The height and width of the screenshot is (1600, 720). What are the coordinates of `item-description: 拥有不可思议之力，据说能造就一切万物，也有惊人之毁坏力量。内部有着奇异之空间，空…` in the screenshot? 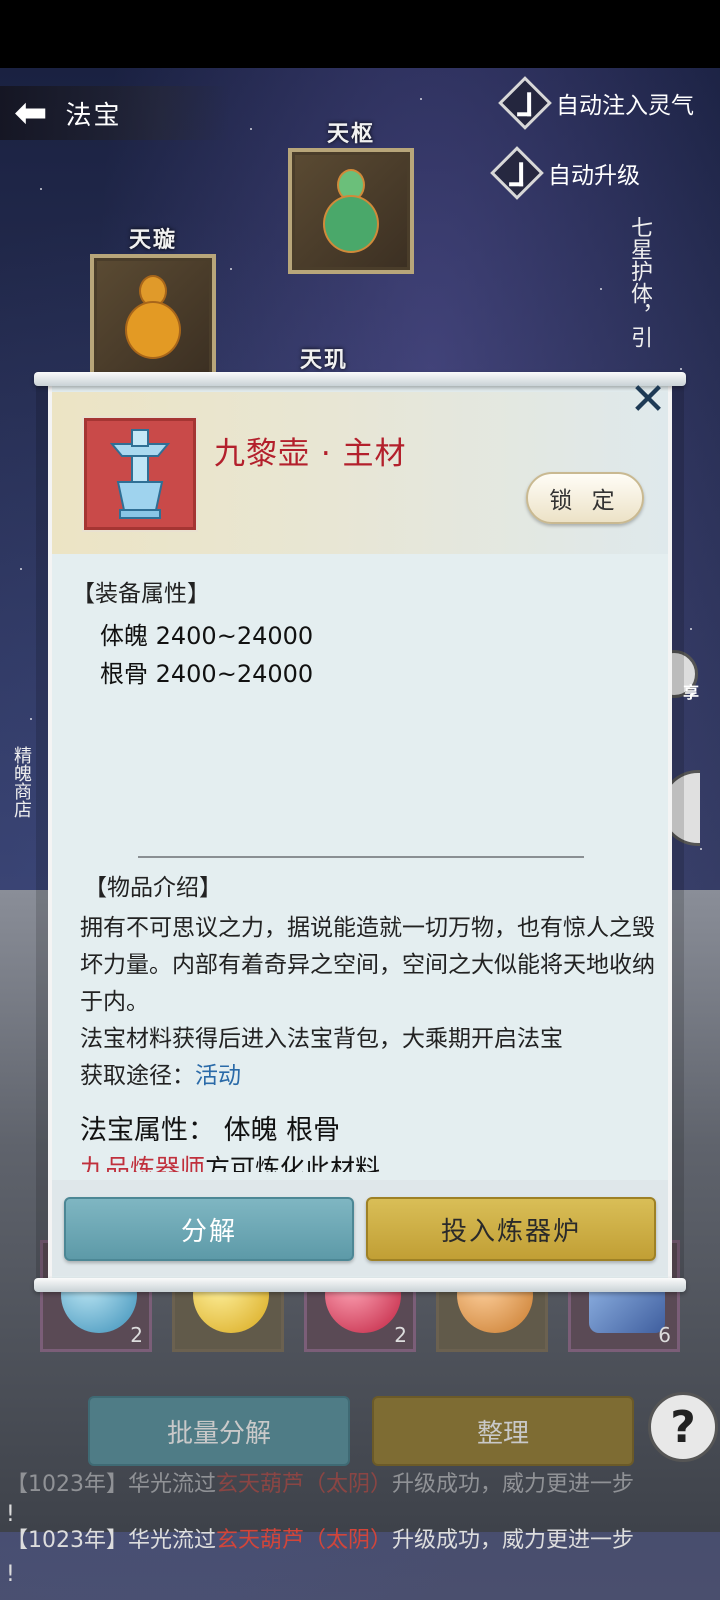 It's located at (370, 1002).